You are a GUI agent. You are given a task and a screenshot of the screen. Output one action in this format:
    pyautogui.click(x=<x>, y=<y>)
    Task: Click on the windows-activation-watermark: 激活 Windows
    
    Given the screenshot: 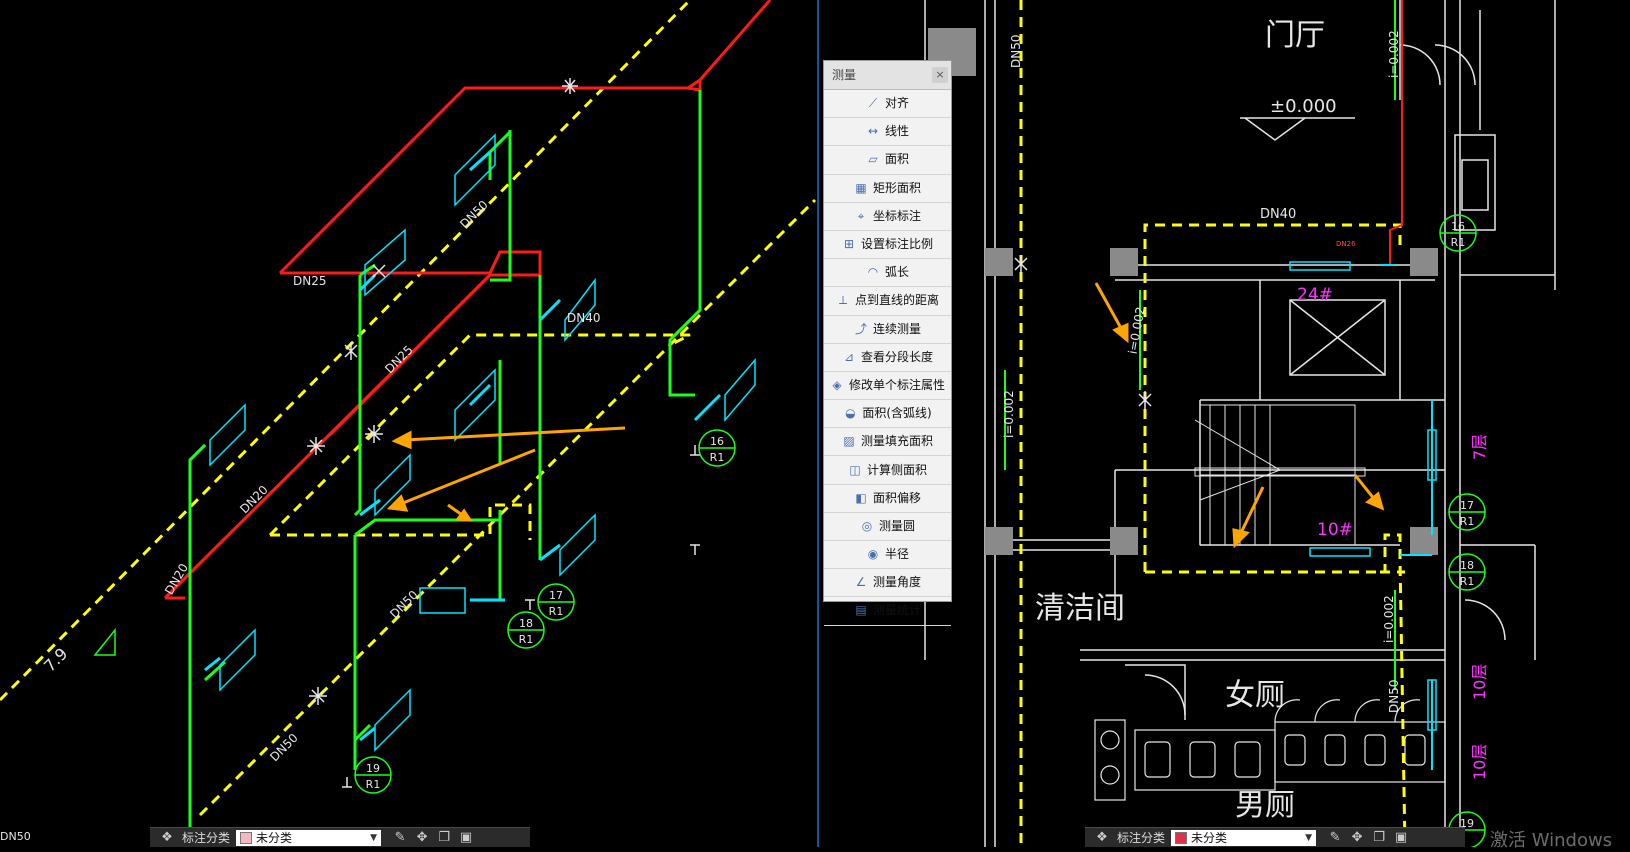 What is the action you would take?
    pyautogui.click(x=1551, y=840)
    